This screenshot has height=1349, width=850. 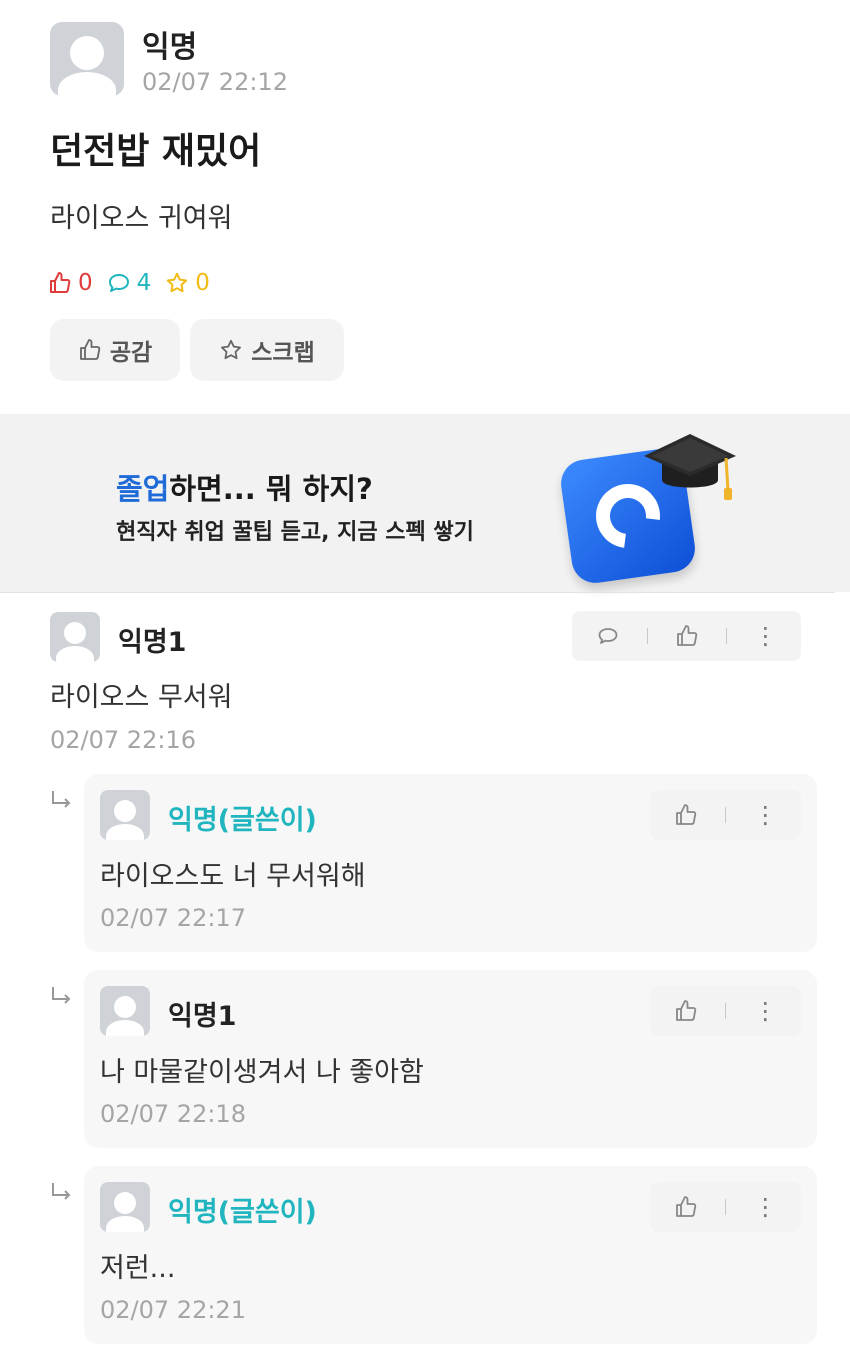 I want to click on section-divider, so click(x=417, y=592).